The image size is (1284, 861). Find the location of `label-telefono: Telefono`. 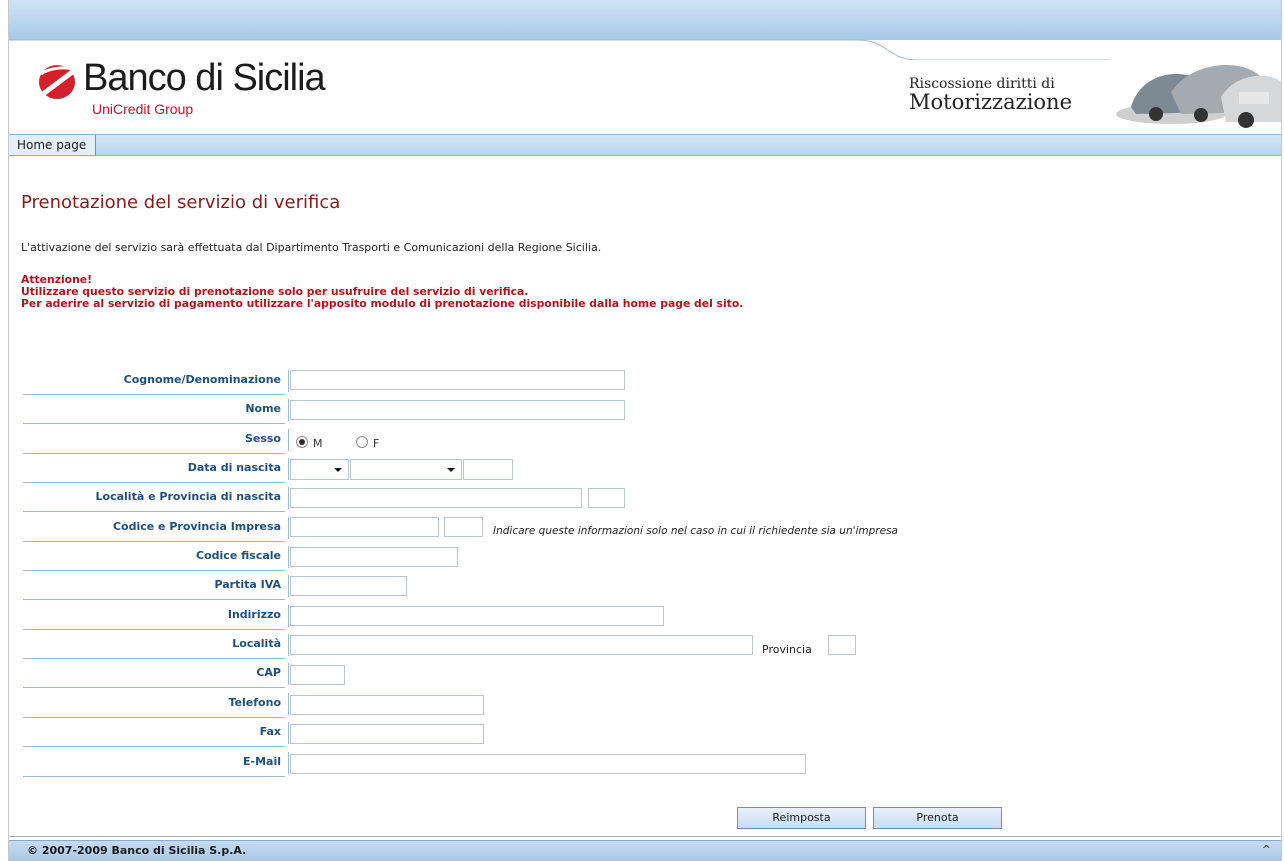

label-telefono: Telefono is located at coordinates (156, 704).